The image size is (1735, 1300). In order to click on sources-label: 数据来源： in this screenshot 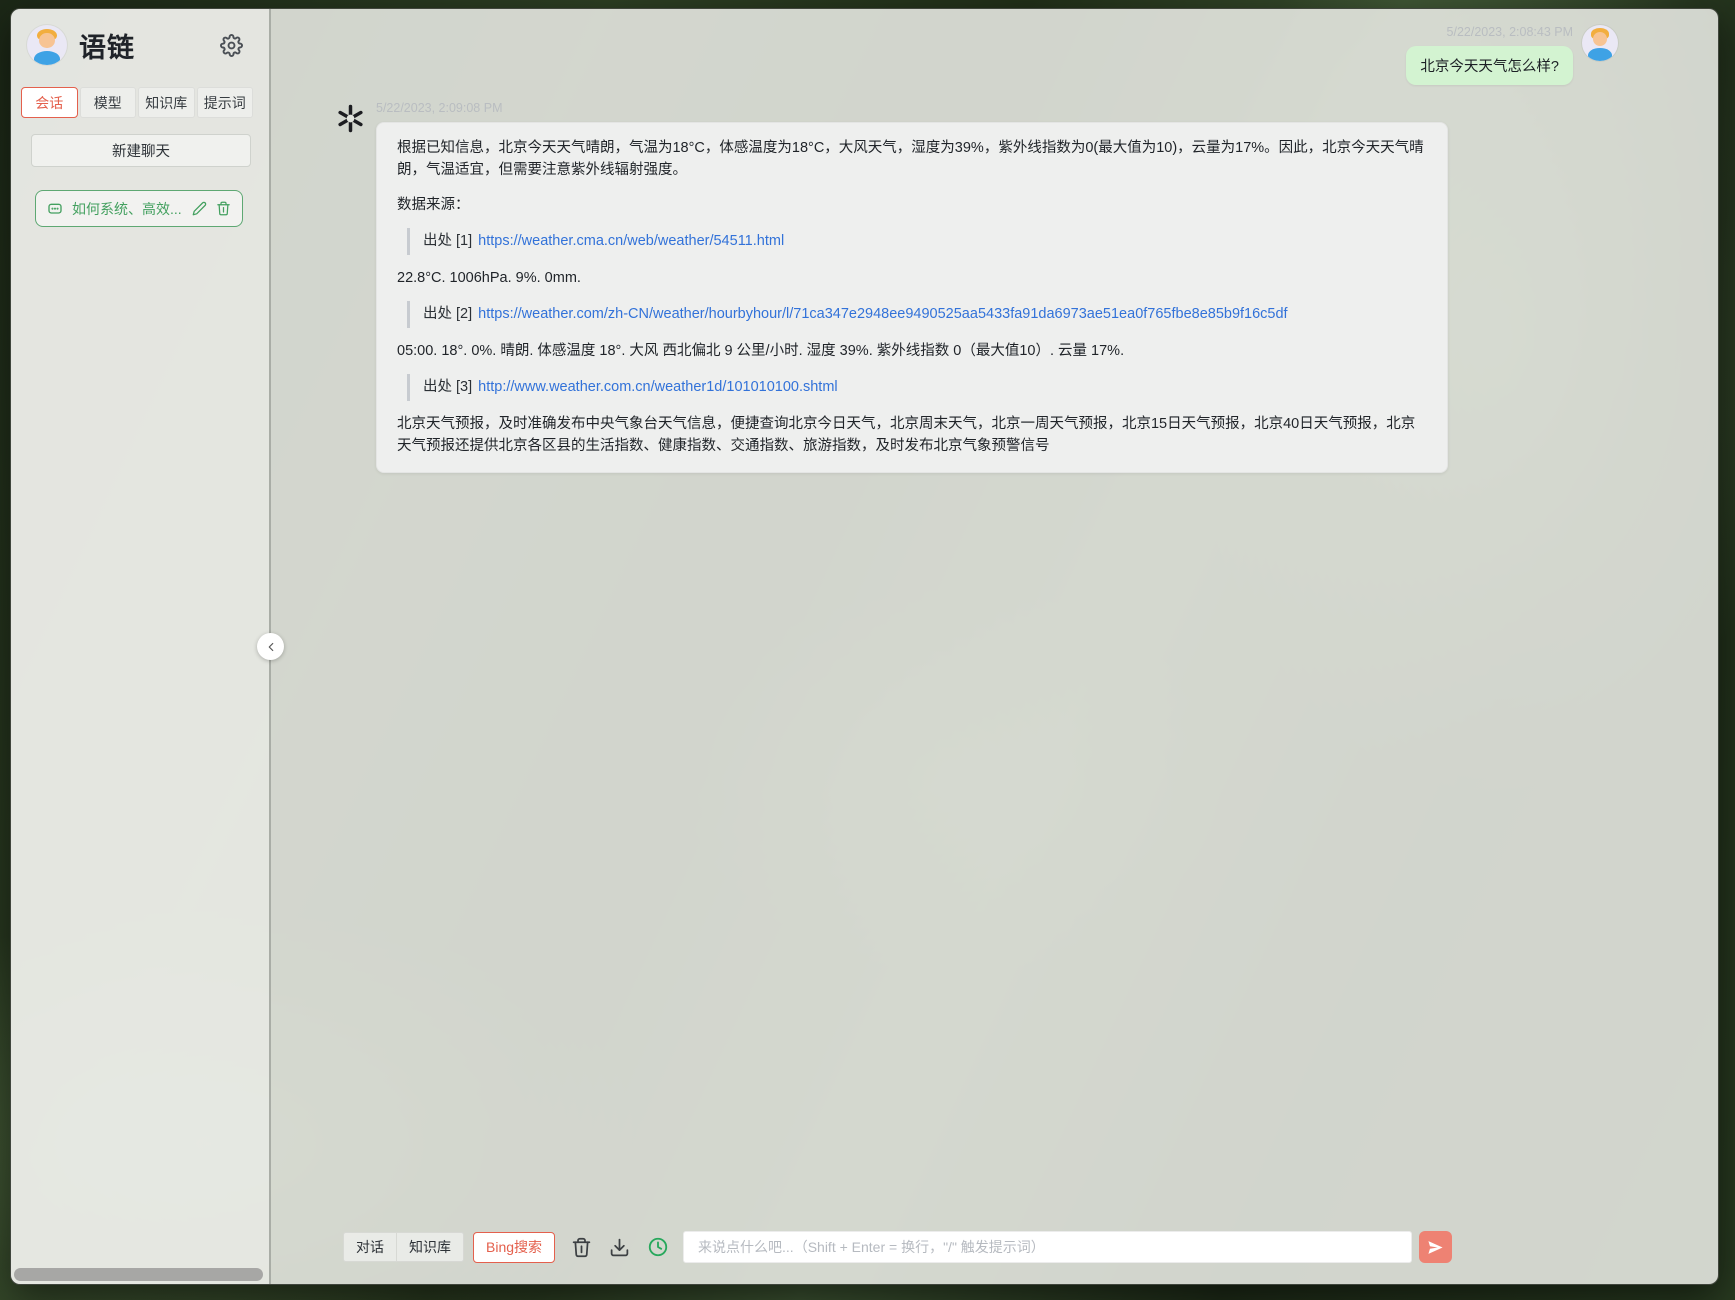, I will do `click(433, 204)`.